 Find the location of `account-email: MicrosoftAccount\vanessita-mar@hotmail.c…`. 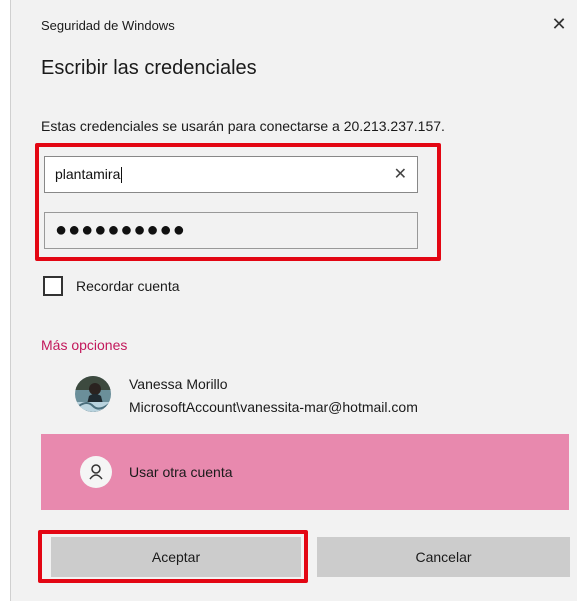

account-email: MicrosoftAccount\vanessita-mar@hotmail.c… is located at coordinates (273, 407).